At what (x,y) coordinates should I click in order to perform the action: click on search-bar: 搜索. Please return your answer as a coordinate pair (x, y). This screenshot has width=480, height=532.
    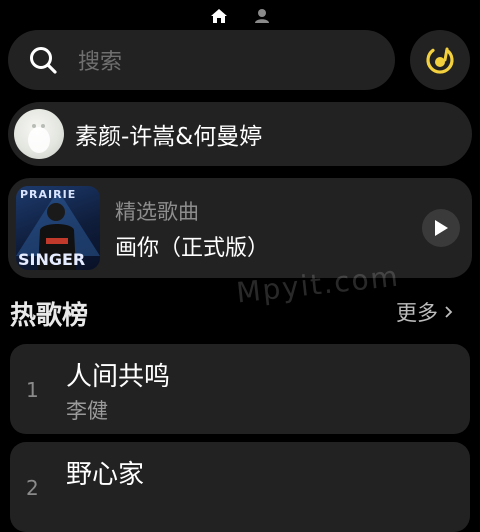
    Looking at the image, I should click on (201, 60).